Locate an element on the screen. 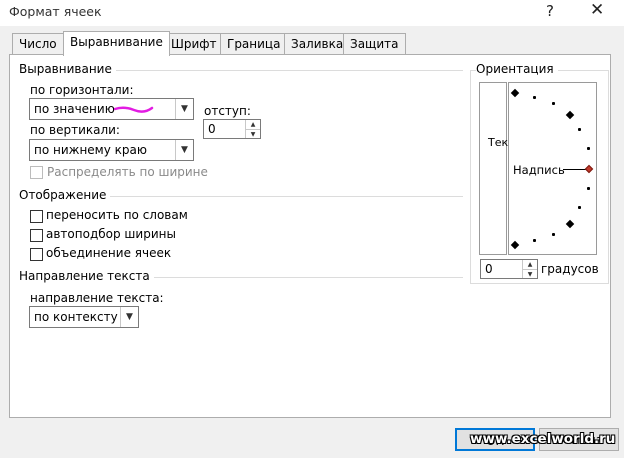 The image size is (624, 458). distribute-checkbox is located at coordinates (36, 172).